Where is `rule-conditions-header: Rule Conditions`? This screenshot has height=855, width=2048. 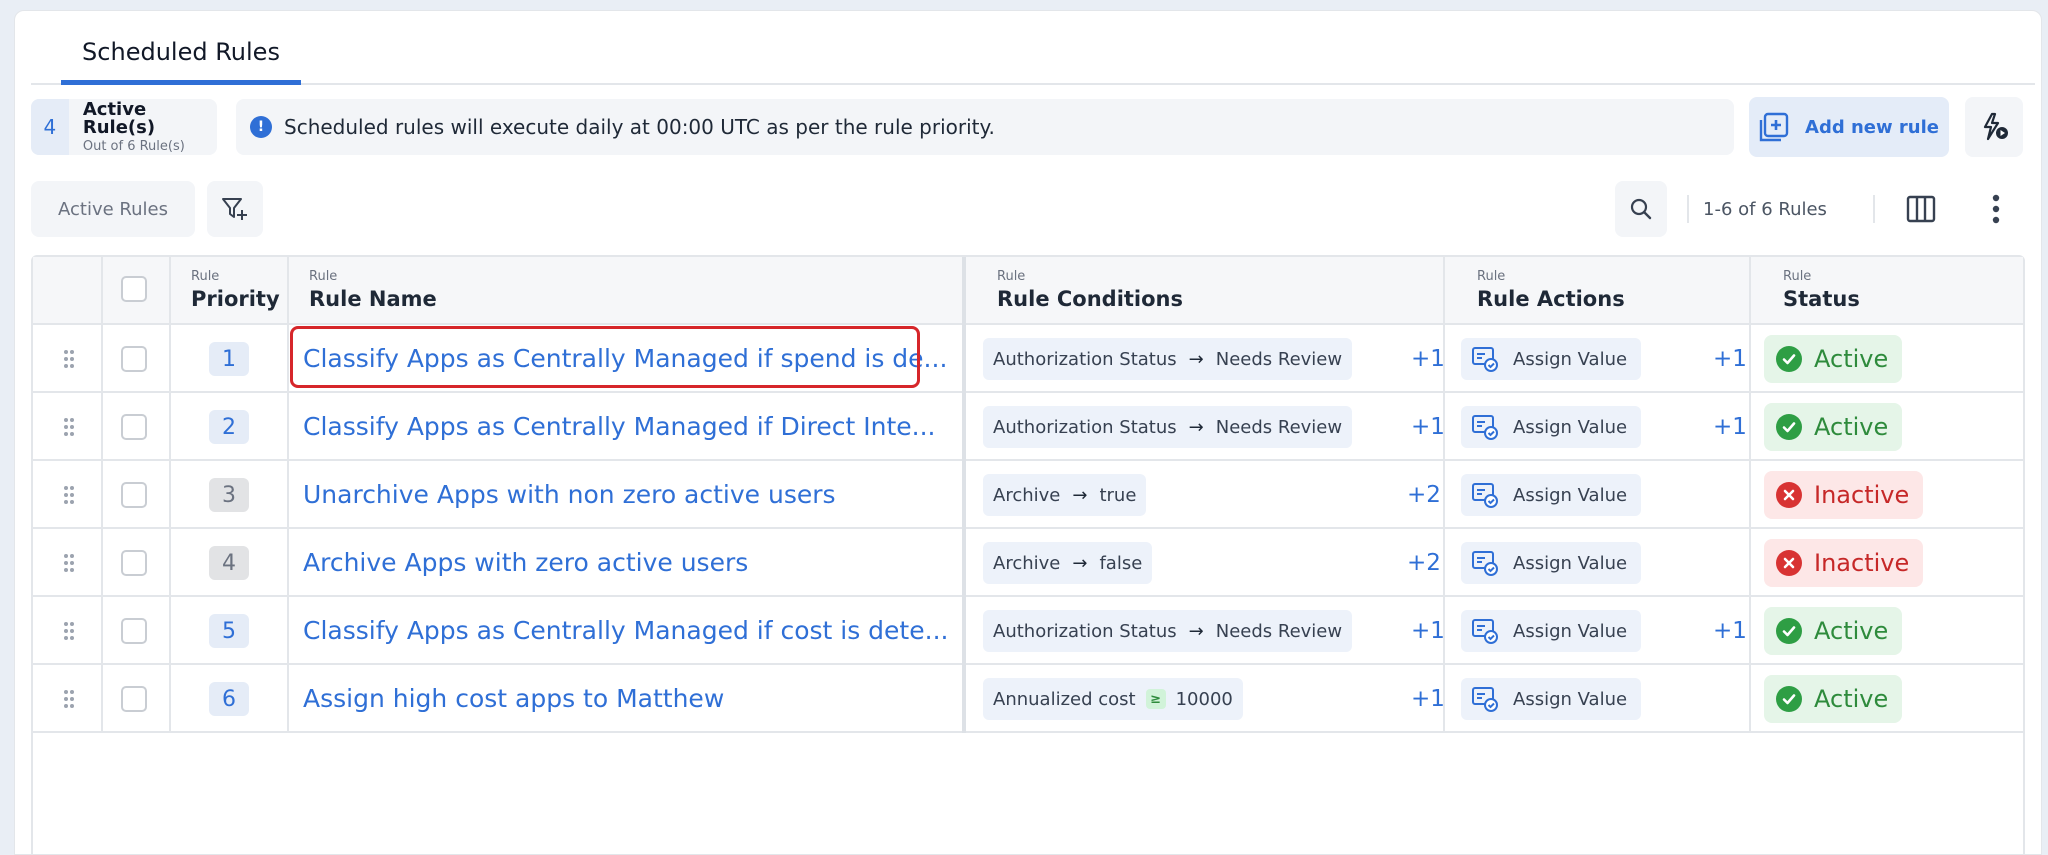 rule-conditions-header: Rule Conditions is located at coordinates (1090, 299).